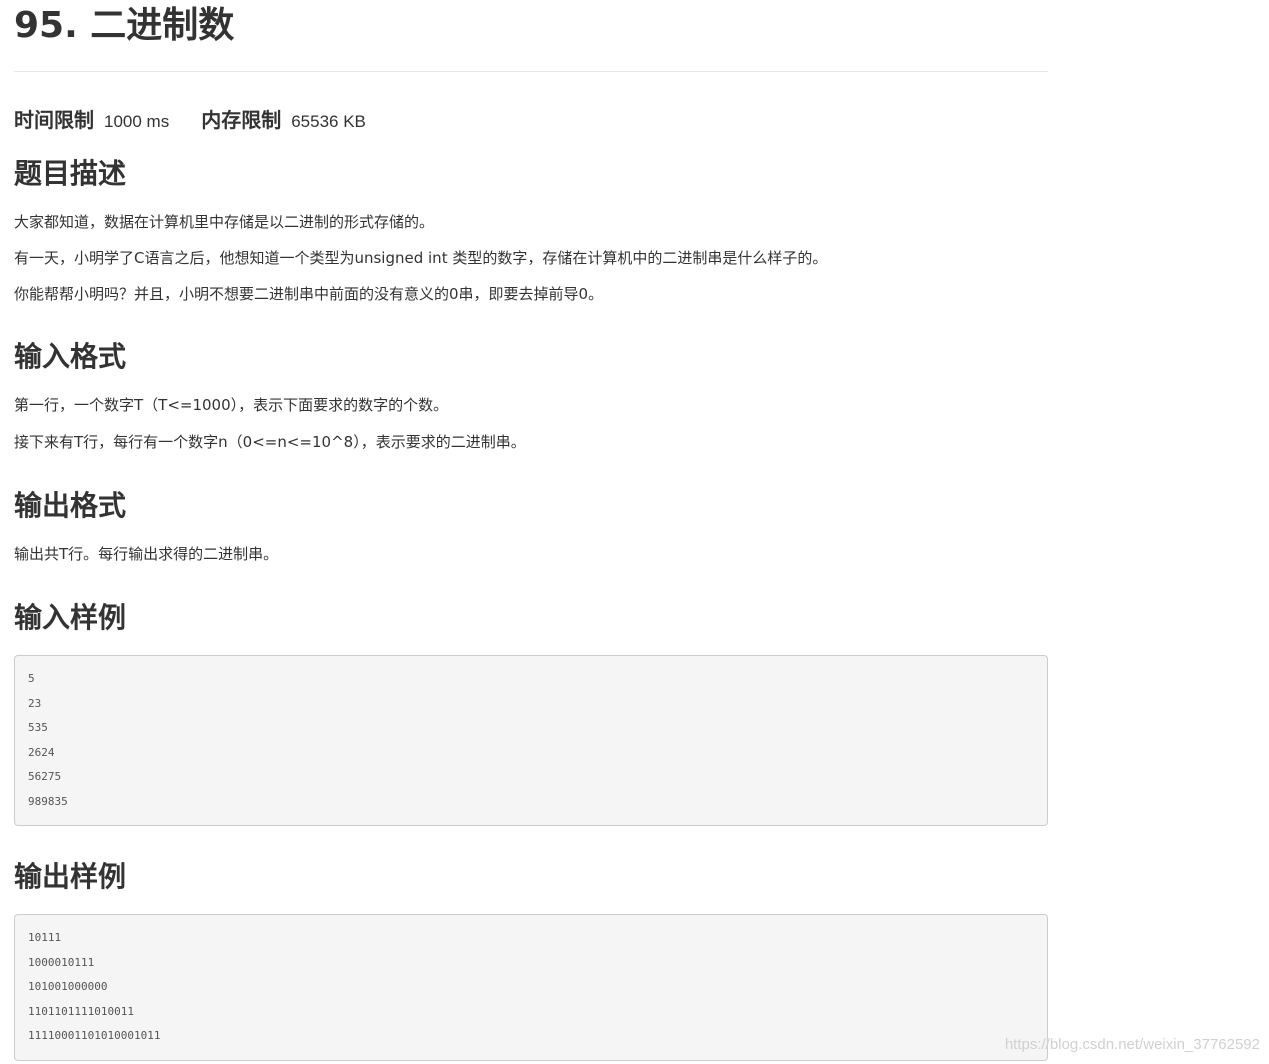 The width and height of the screenshot is (1269, 1064). Describe the element at coordinates (270, 442) in the screenshot. I see `input-format-paragraph: 接下来有T行，每行有一个数字n（0<=n<=10^8），表示要求的二进制串。` at that location.